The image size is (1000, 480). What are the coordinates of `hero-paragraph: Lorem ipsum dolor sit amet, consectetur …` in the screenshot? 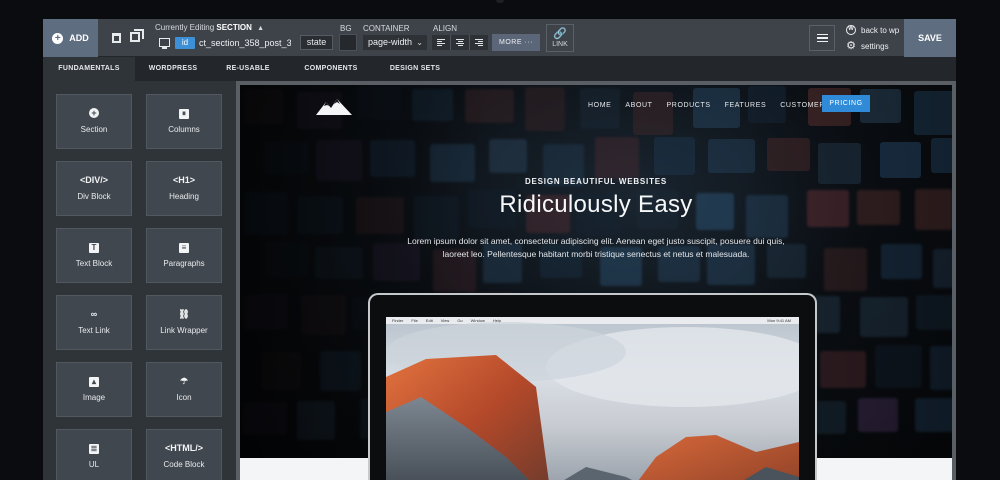 It's located at (596, 248).